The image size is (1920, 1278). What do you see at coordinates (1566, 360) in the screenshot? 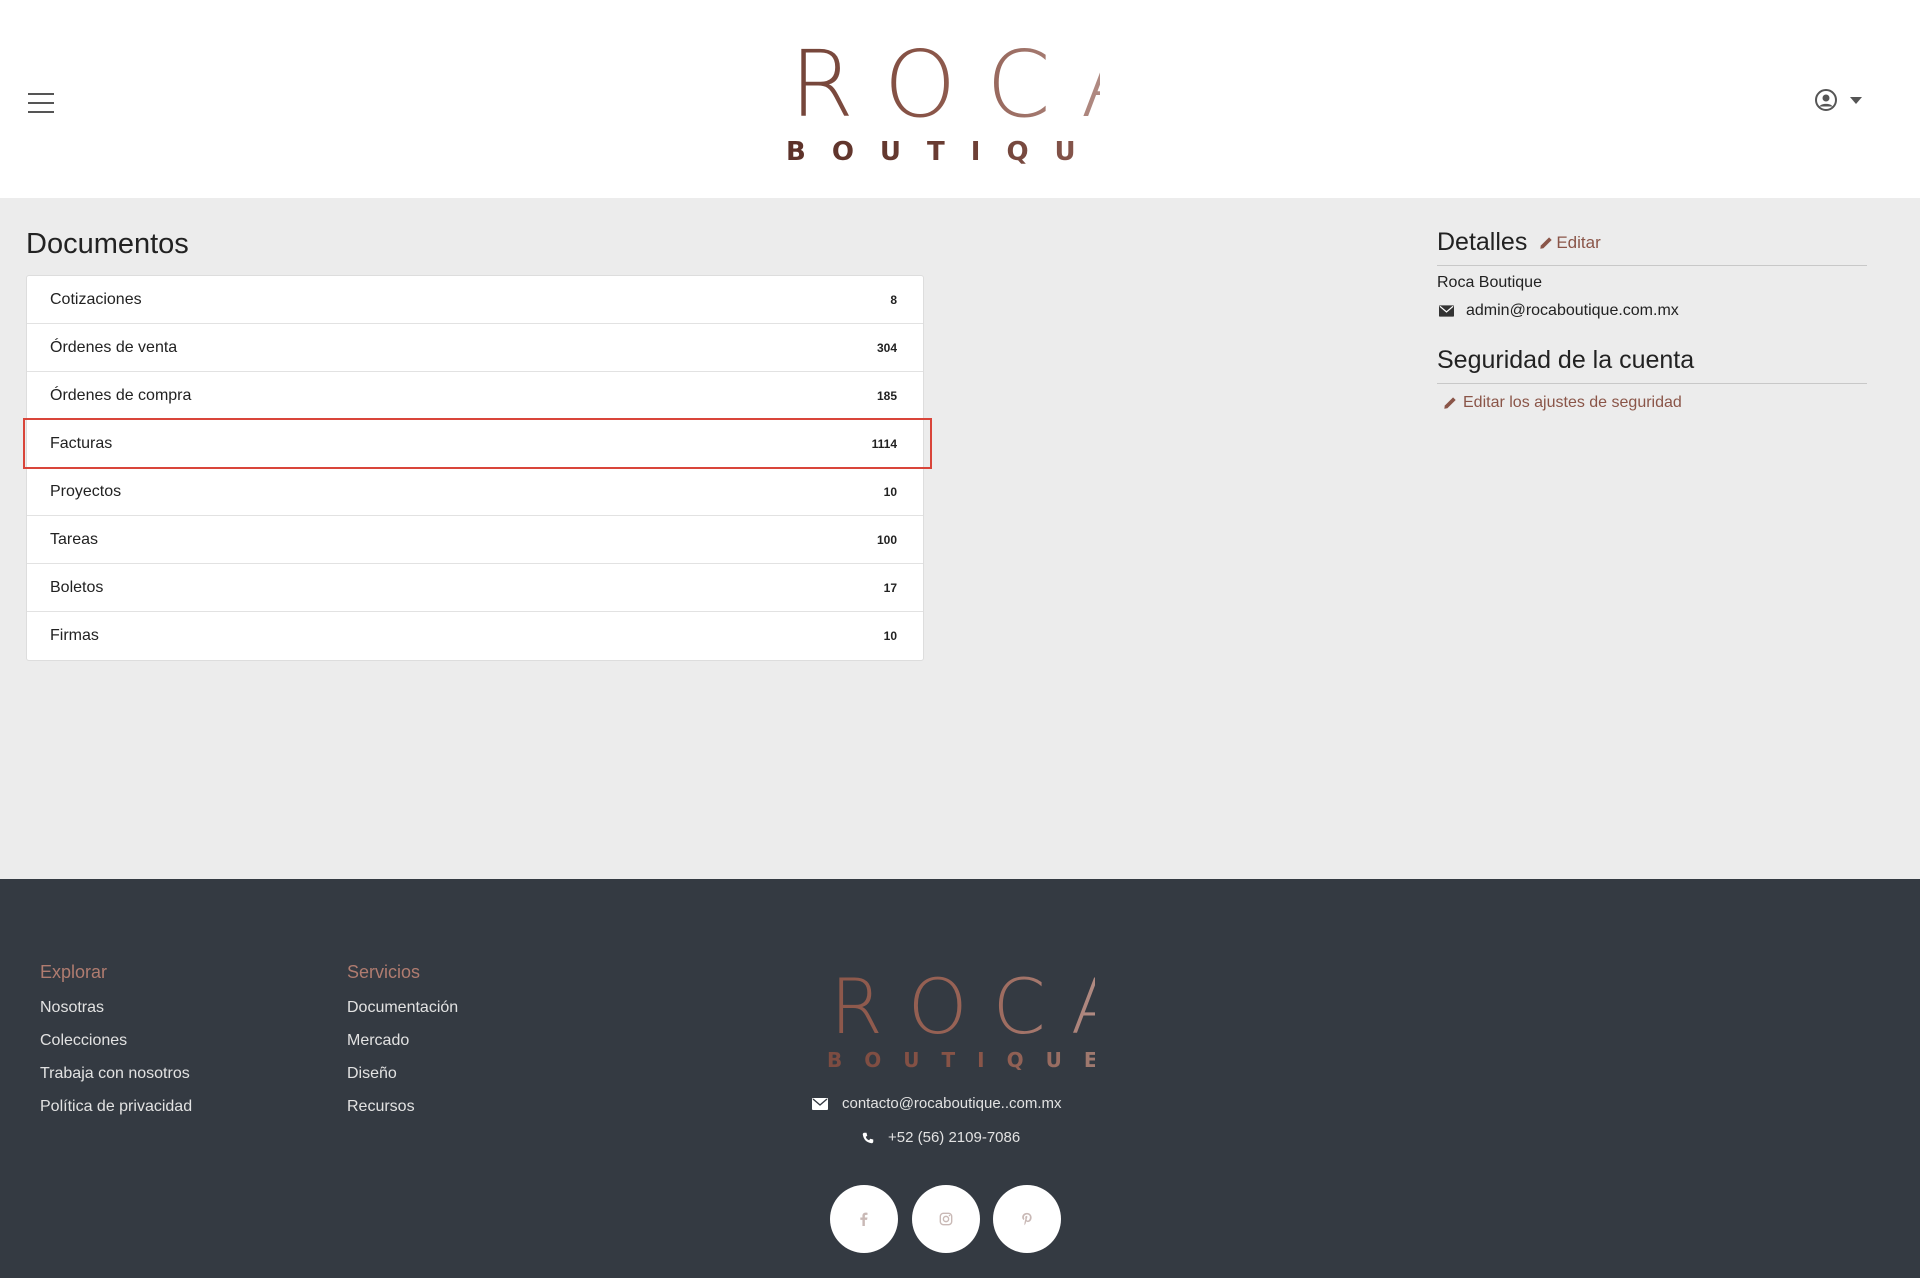
I see `security-title: Seguridad de la cuenta` at bounding box center [1566, 360].